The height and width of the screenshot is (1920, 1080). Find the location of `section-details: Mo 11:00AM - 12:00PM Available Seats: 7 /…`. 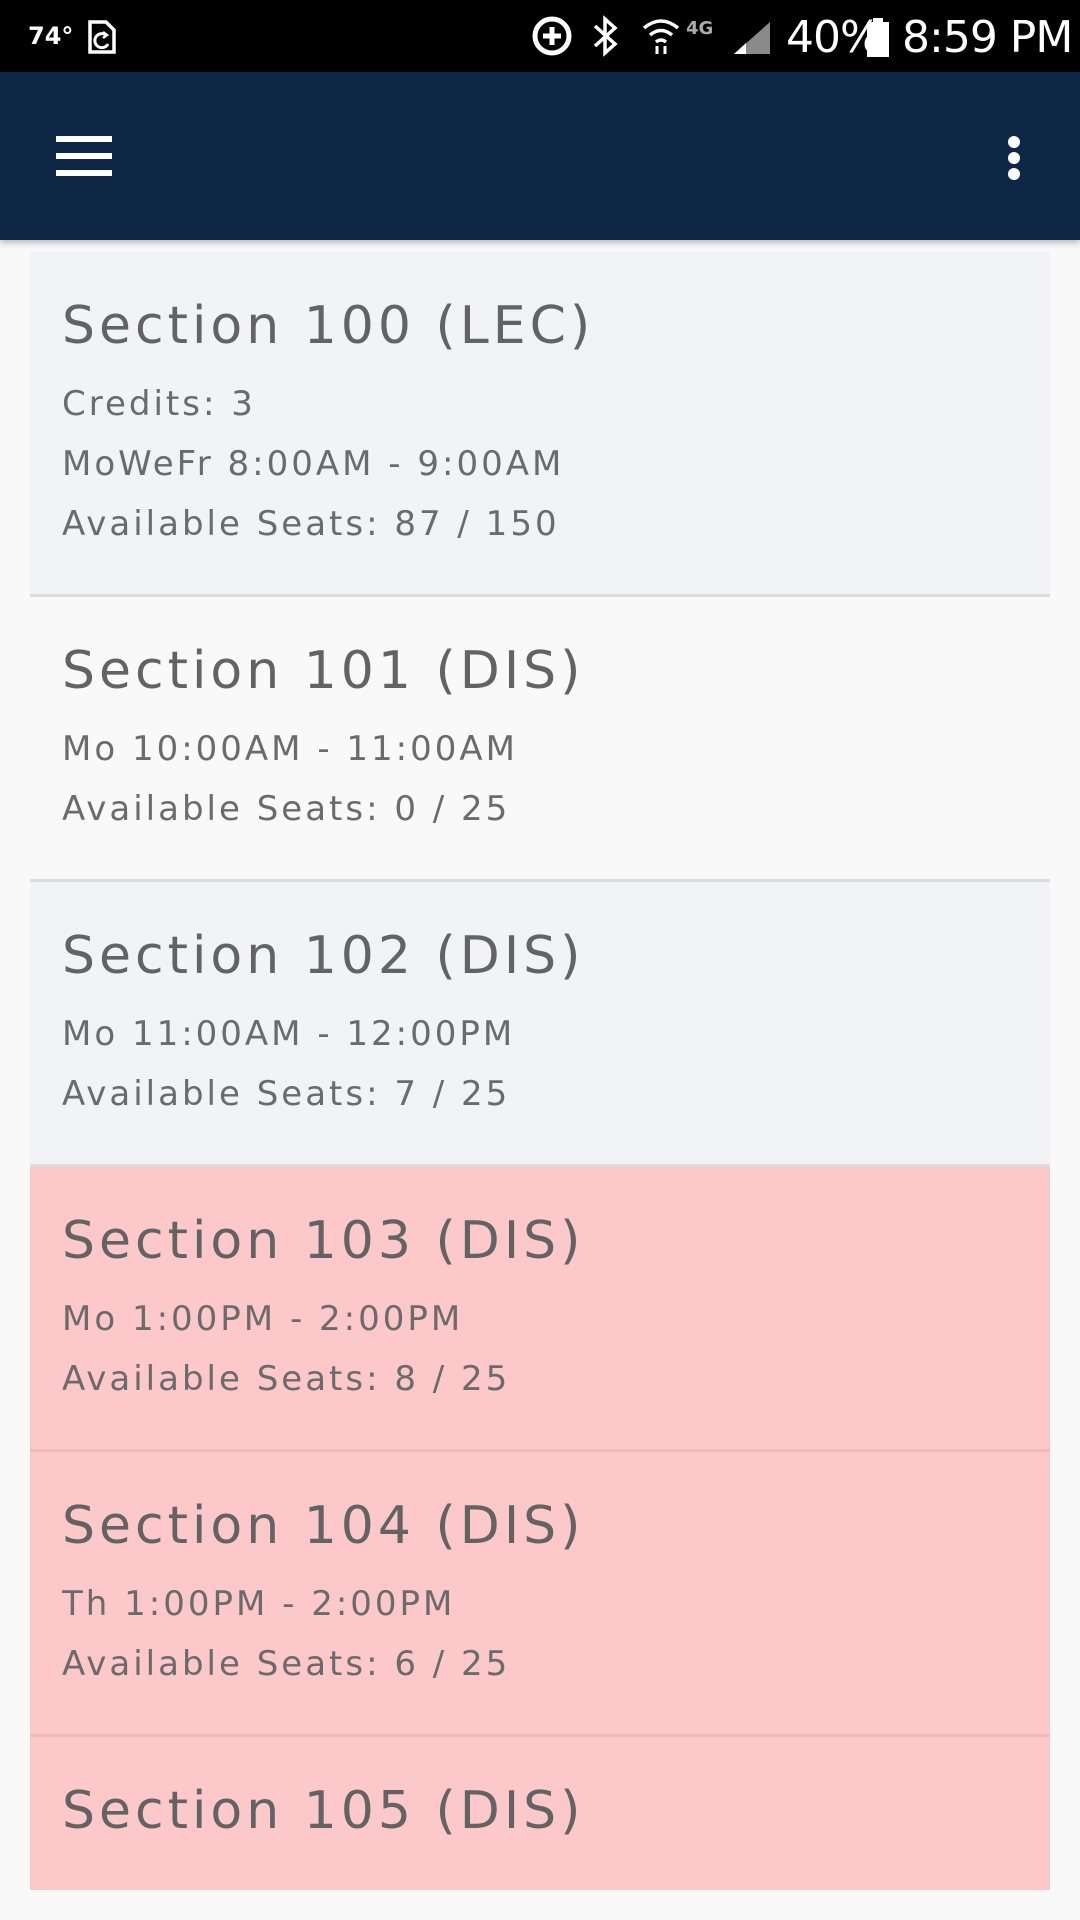

section-details: Mo 11:00AM - 12:00PM Available Seats: 7 /… is located at coordinates (540, 1084).